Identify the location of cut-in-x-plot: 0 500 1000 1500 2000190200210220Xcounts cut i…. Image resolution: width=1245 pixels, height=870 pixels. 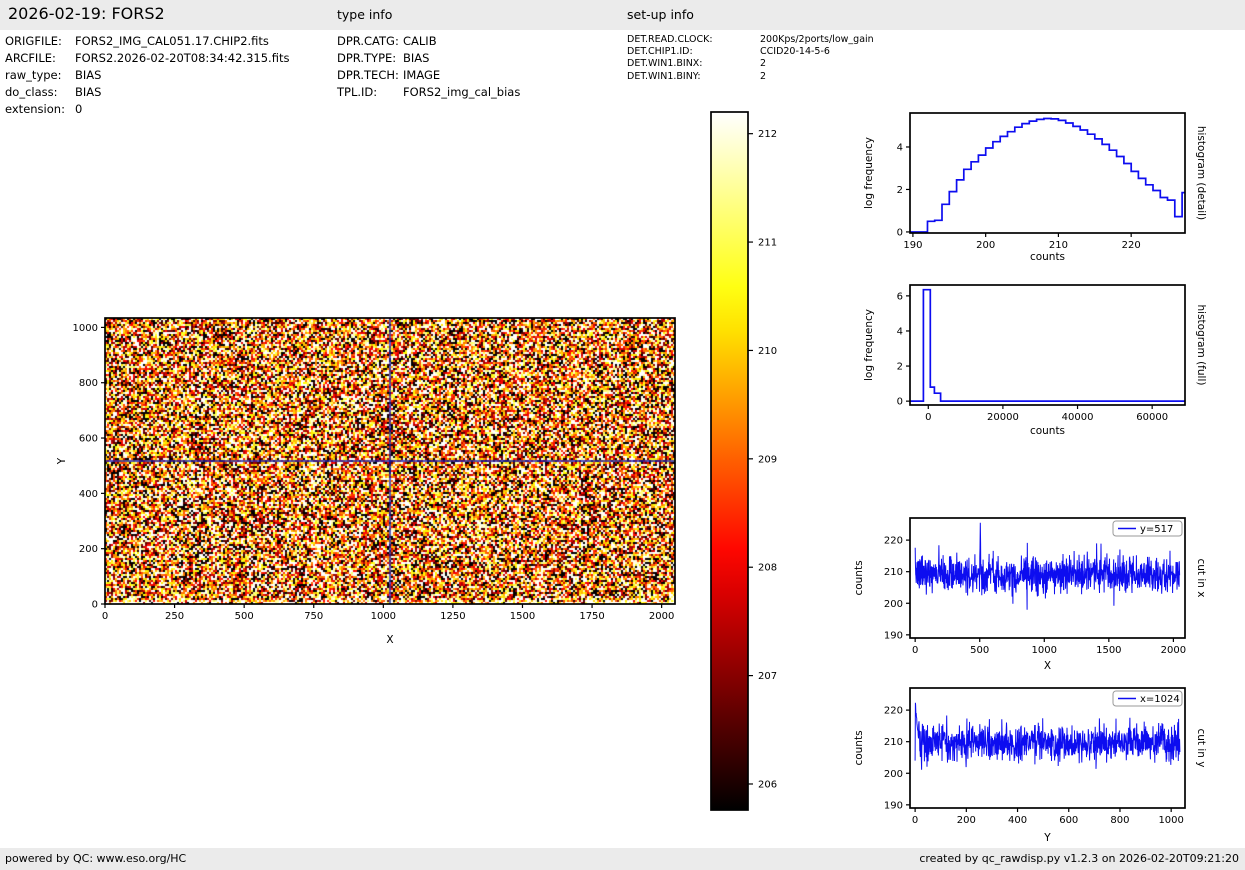
(1030, 594).